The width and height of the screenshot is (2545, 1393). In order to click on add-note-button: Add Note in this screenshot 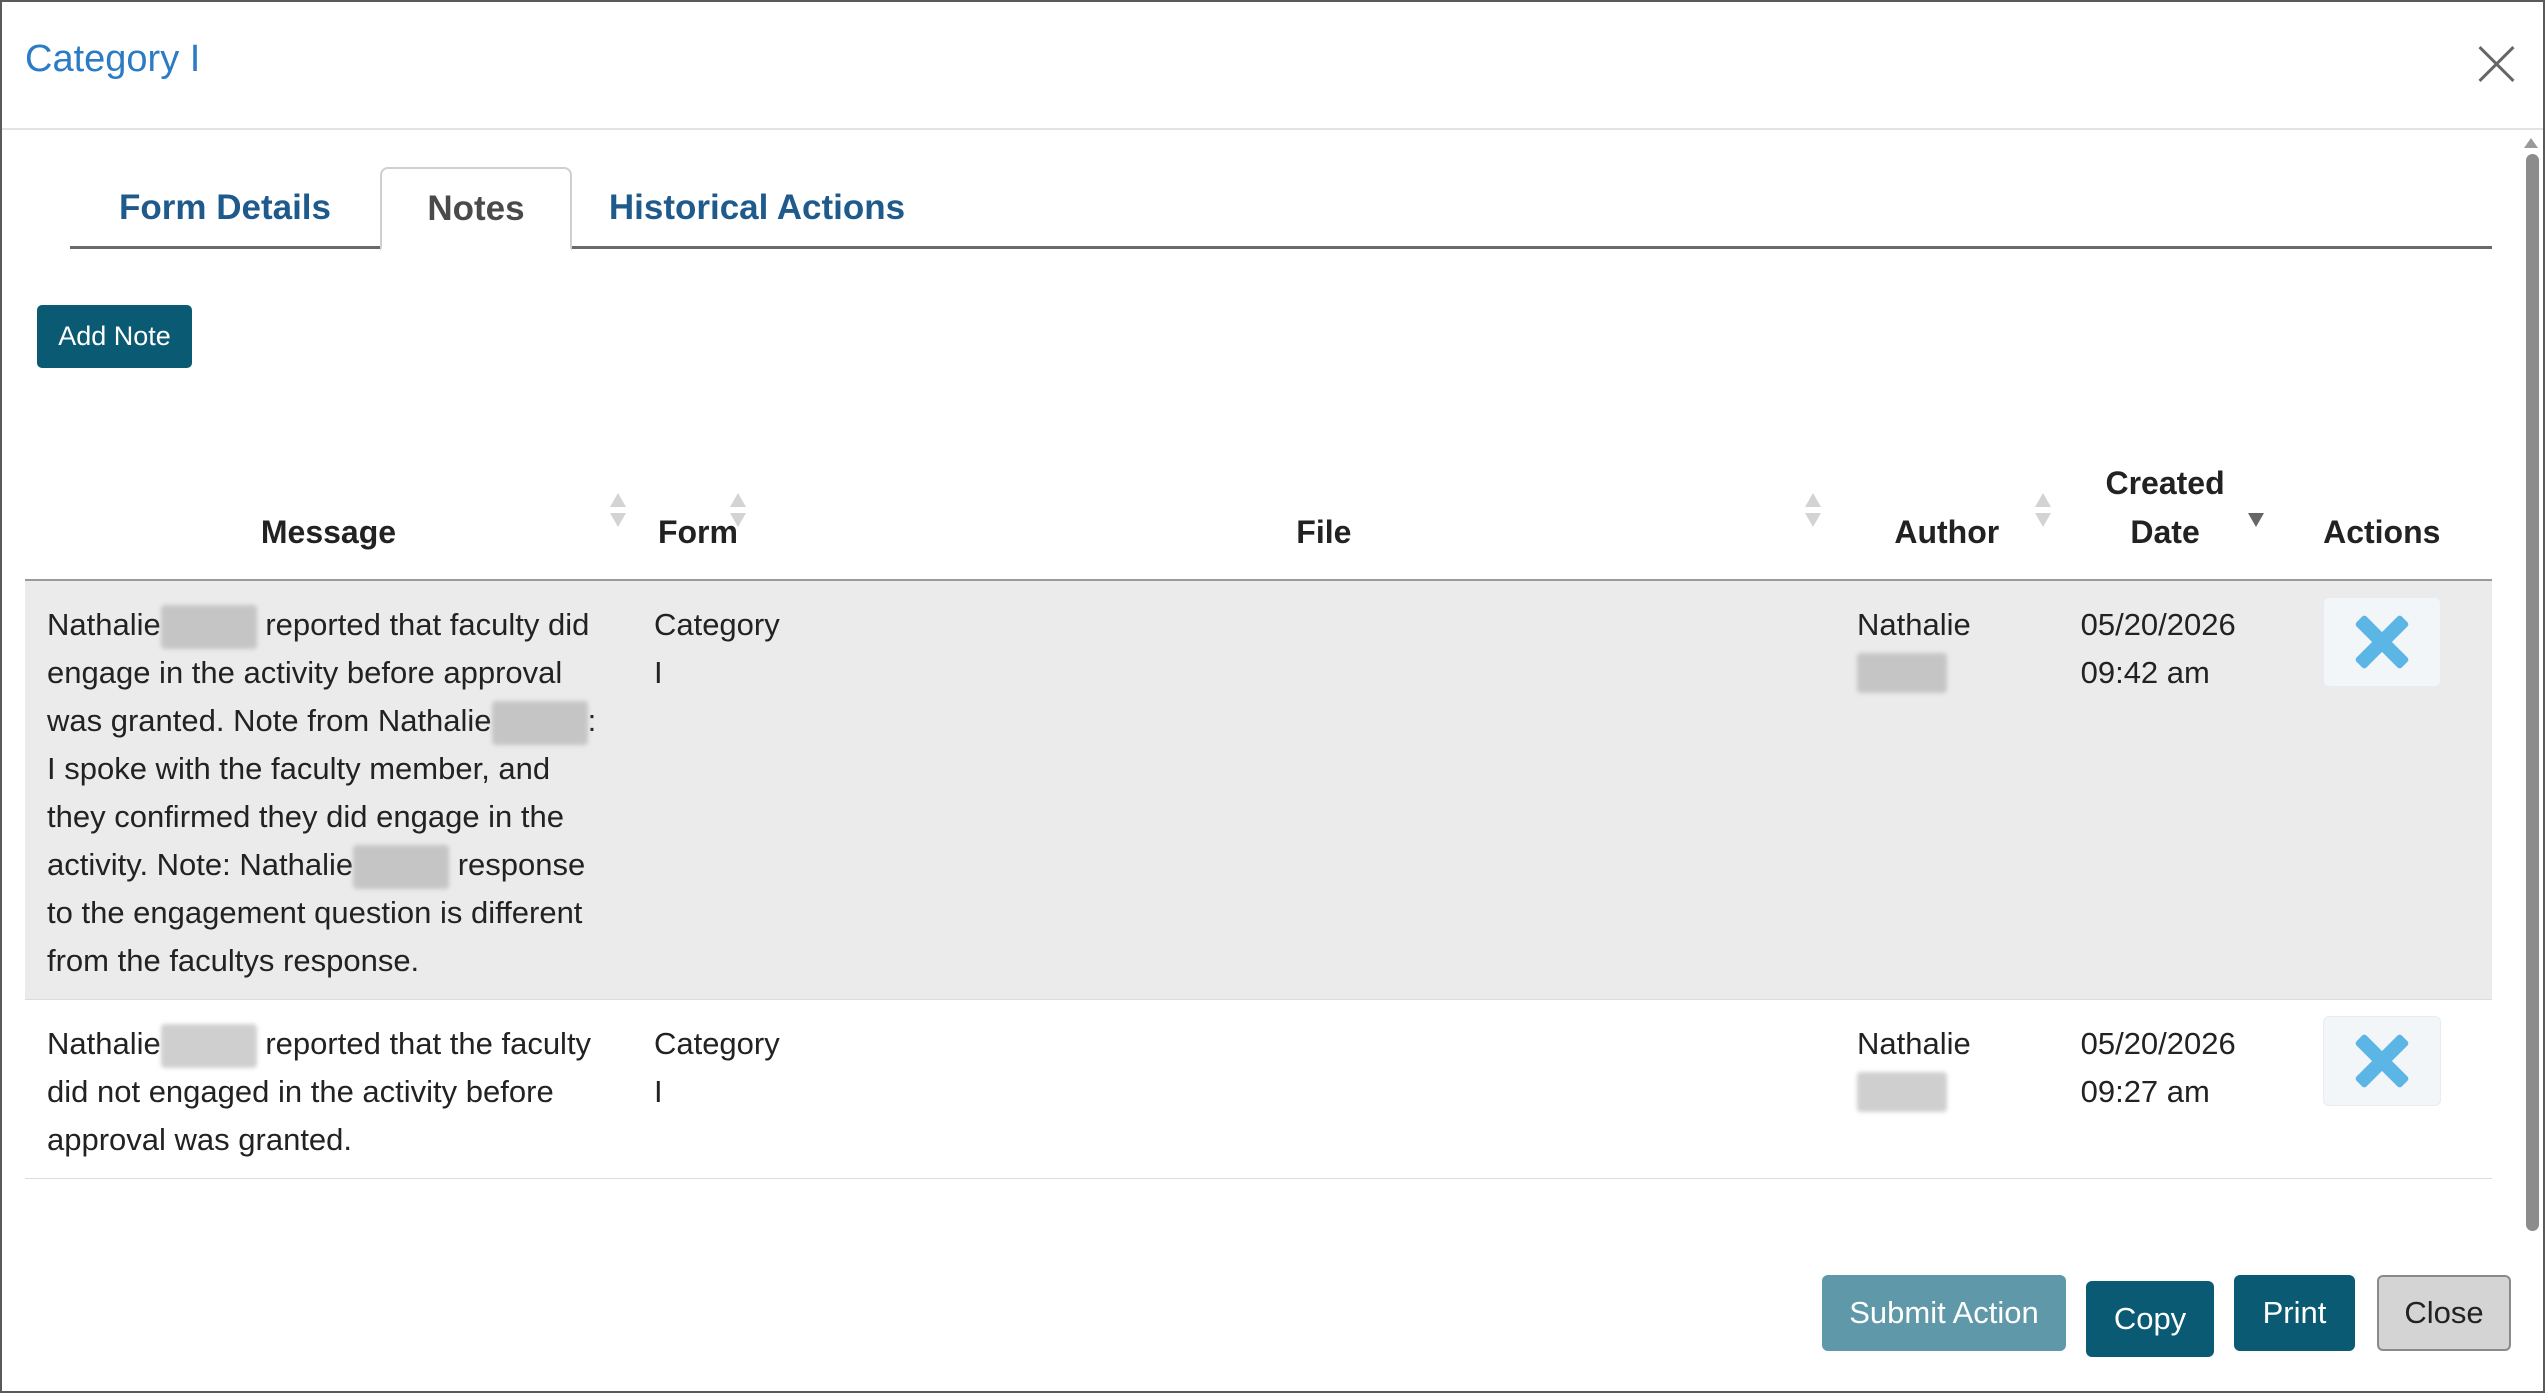, I will do `click(114, 336)`.